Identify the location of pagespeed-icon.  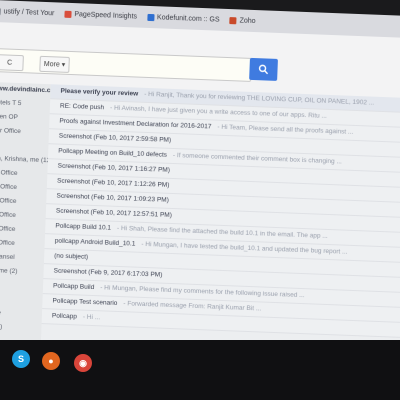
(68, 14).